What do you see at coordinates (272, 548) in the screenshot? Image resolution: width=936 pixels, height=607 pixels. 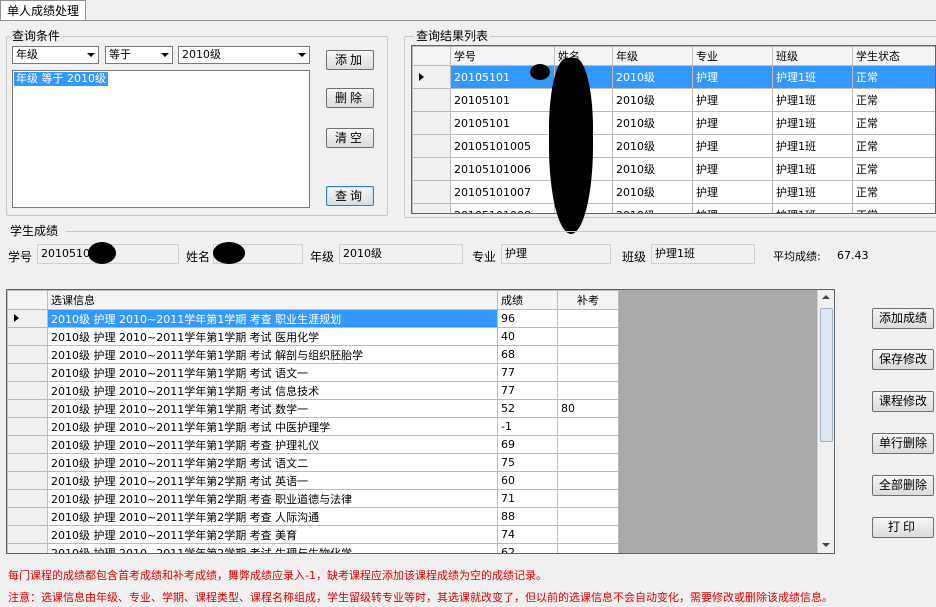 I see `cell: 2010级 护理 2010~2011学年第2学期 考试 生理与生物化学` at bounding box center [272, 548].